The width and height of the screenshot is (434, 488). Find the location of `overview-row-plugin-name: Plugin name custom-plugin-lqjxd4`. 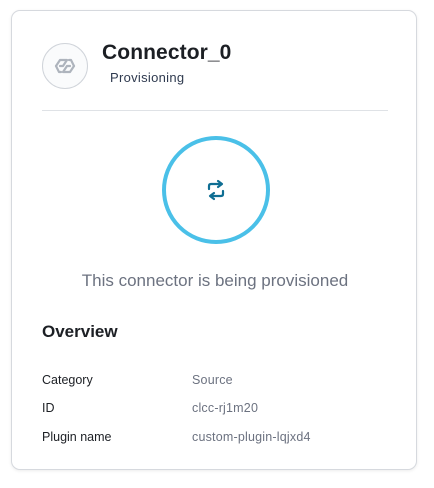

overview-row-plugin-name: Plugin name custom-plugin-lqjxd4 is located at coordinates (212, 439).